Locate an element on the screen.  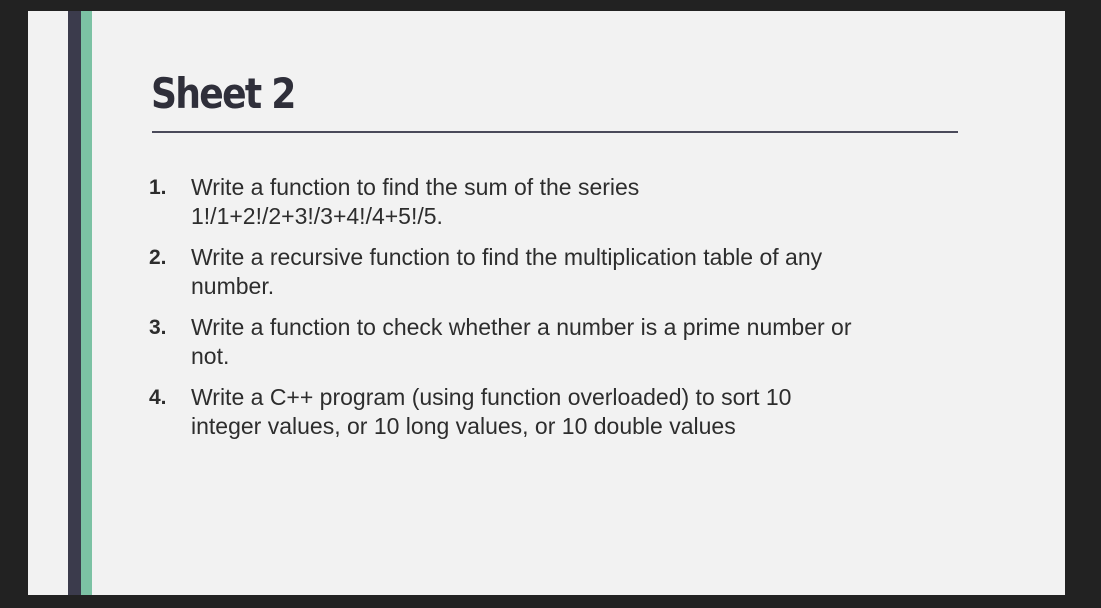
item-number: 1. is located at coordinates (158, 187).